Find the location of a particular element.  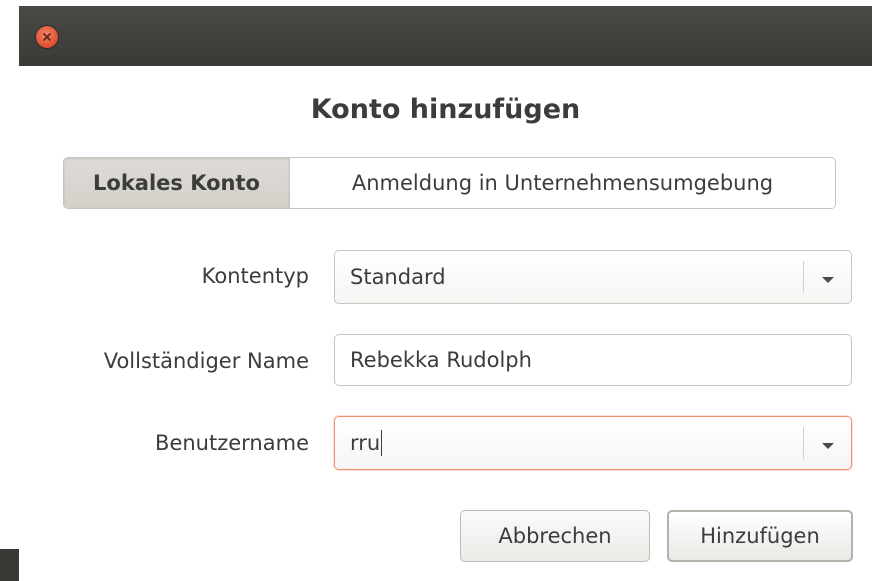

title-bar is located at coordinates (445, 36).